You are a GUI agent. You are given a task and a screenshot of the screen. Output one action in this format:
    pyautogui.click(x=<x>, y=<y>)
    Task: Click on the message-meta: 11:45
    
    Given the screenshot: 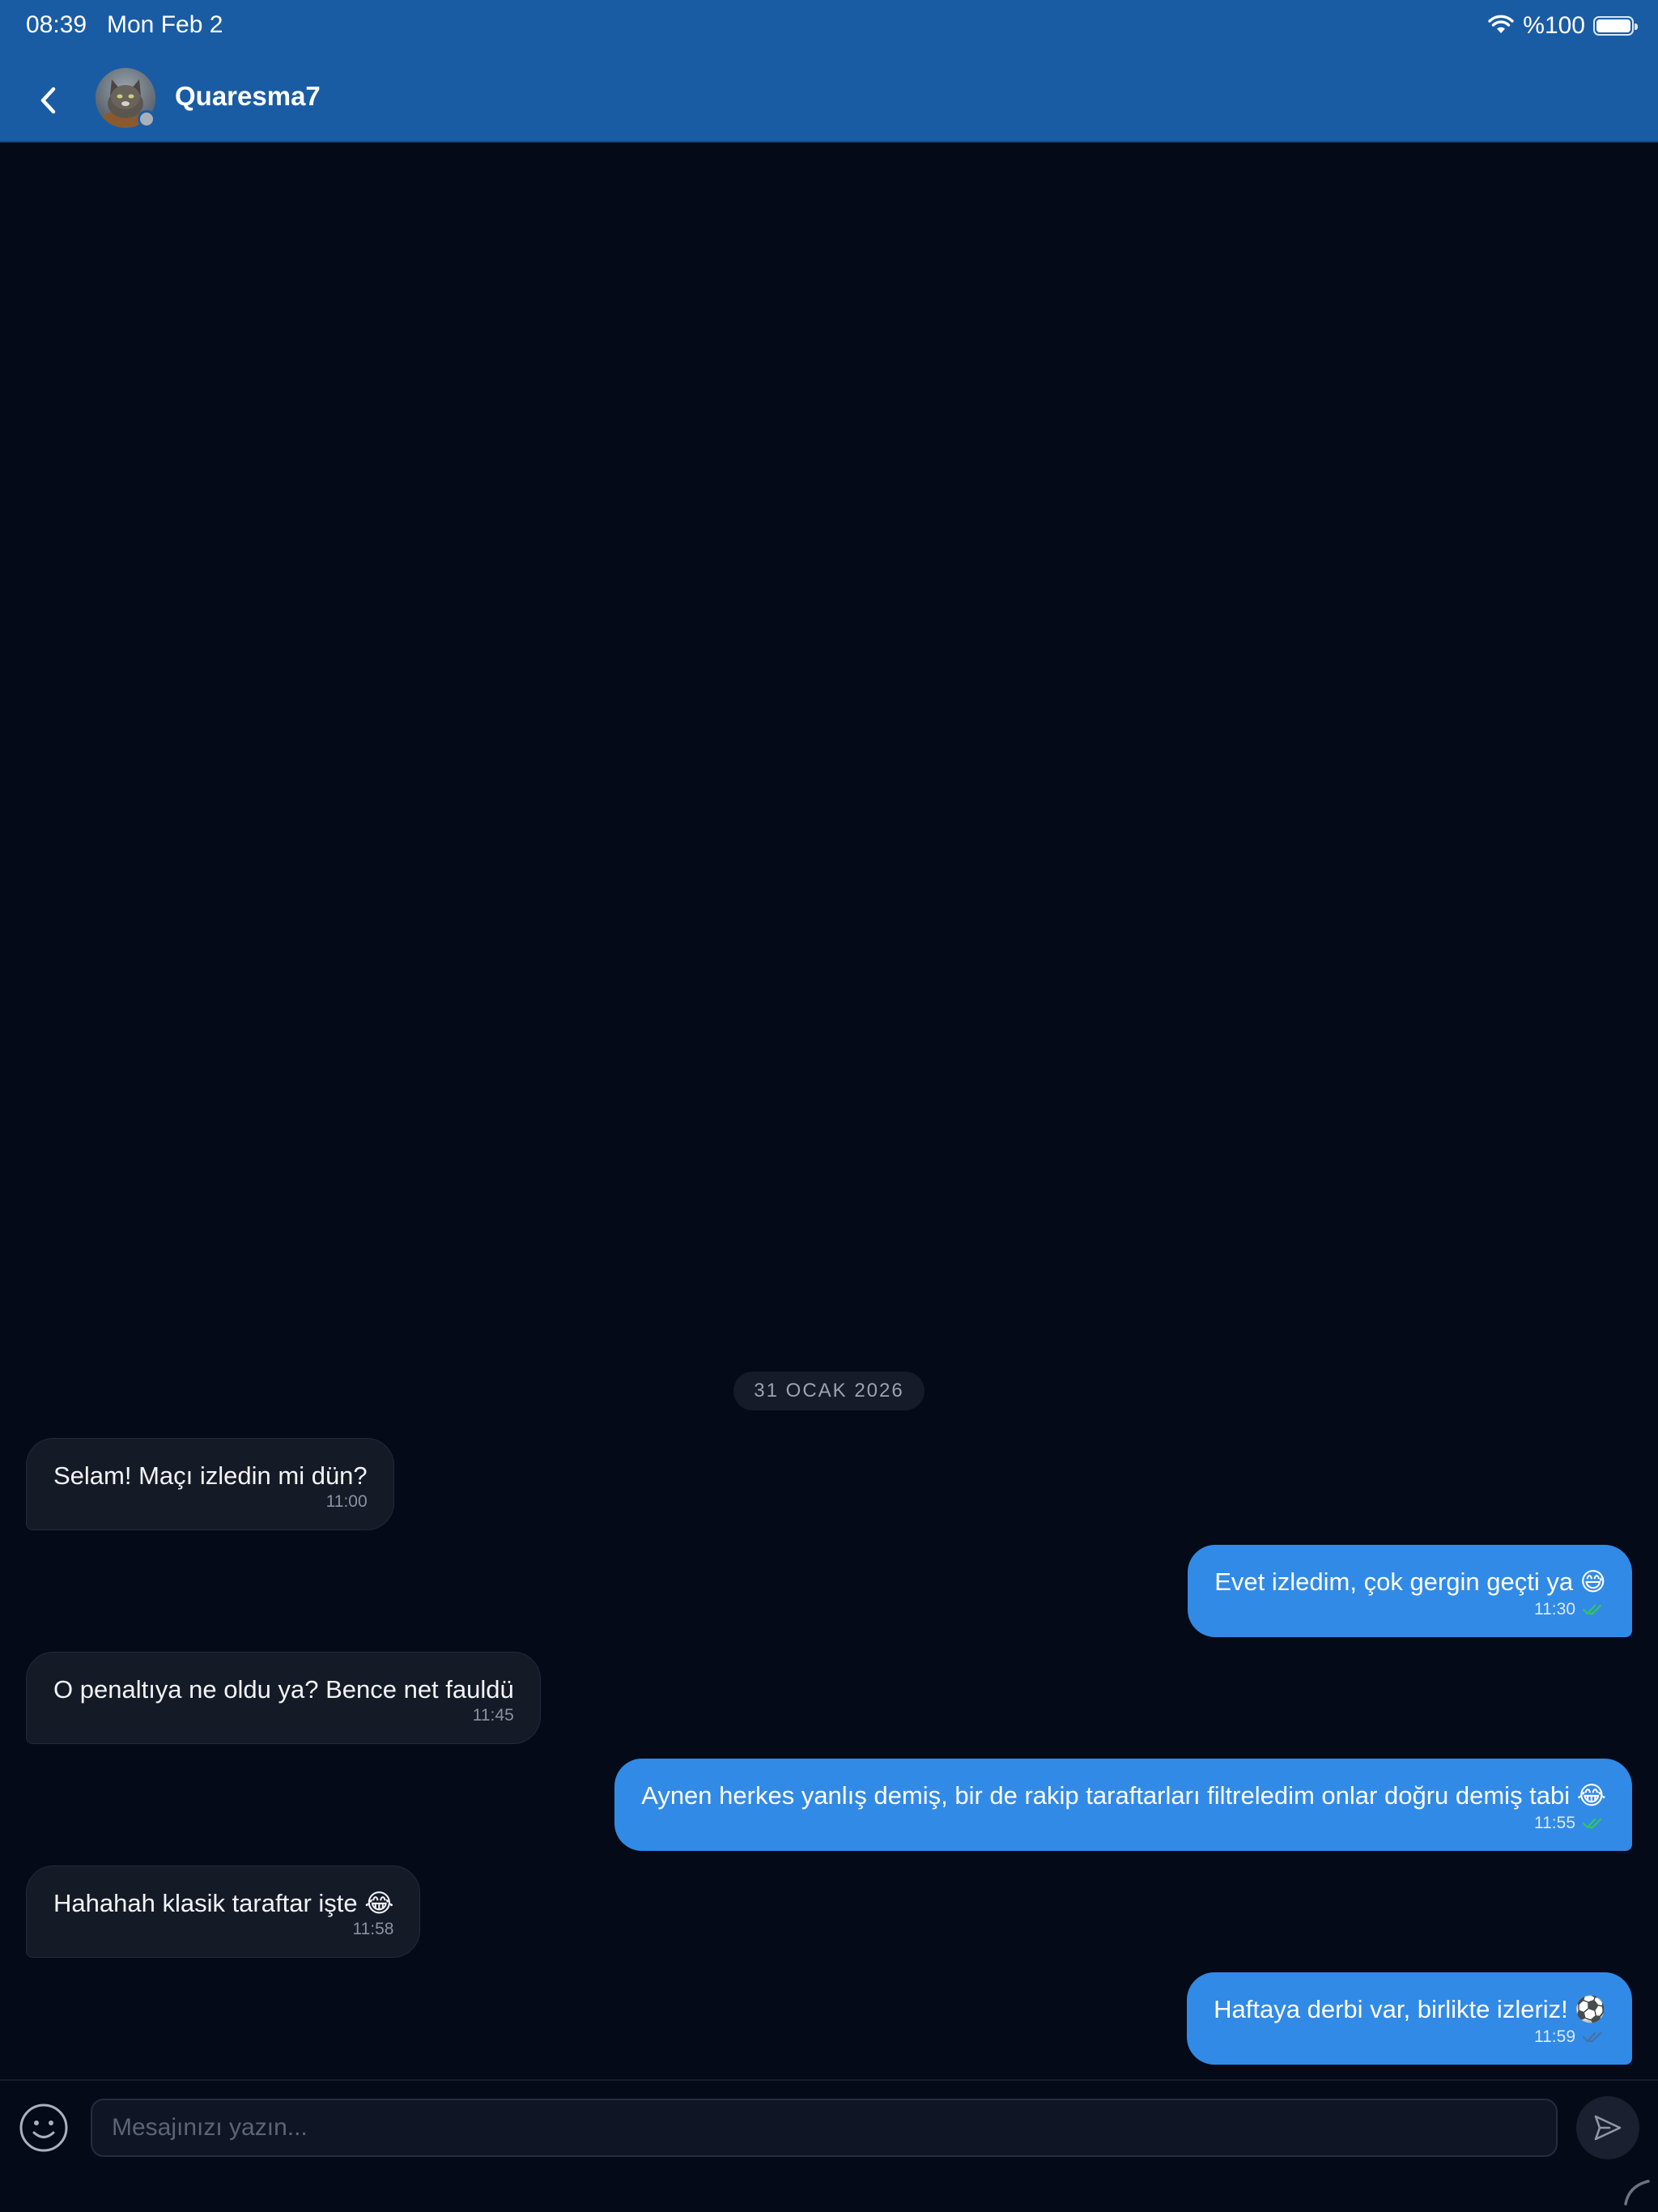 What is the action you would take?
    pyautogui.click(x=493, y=1715)
    